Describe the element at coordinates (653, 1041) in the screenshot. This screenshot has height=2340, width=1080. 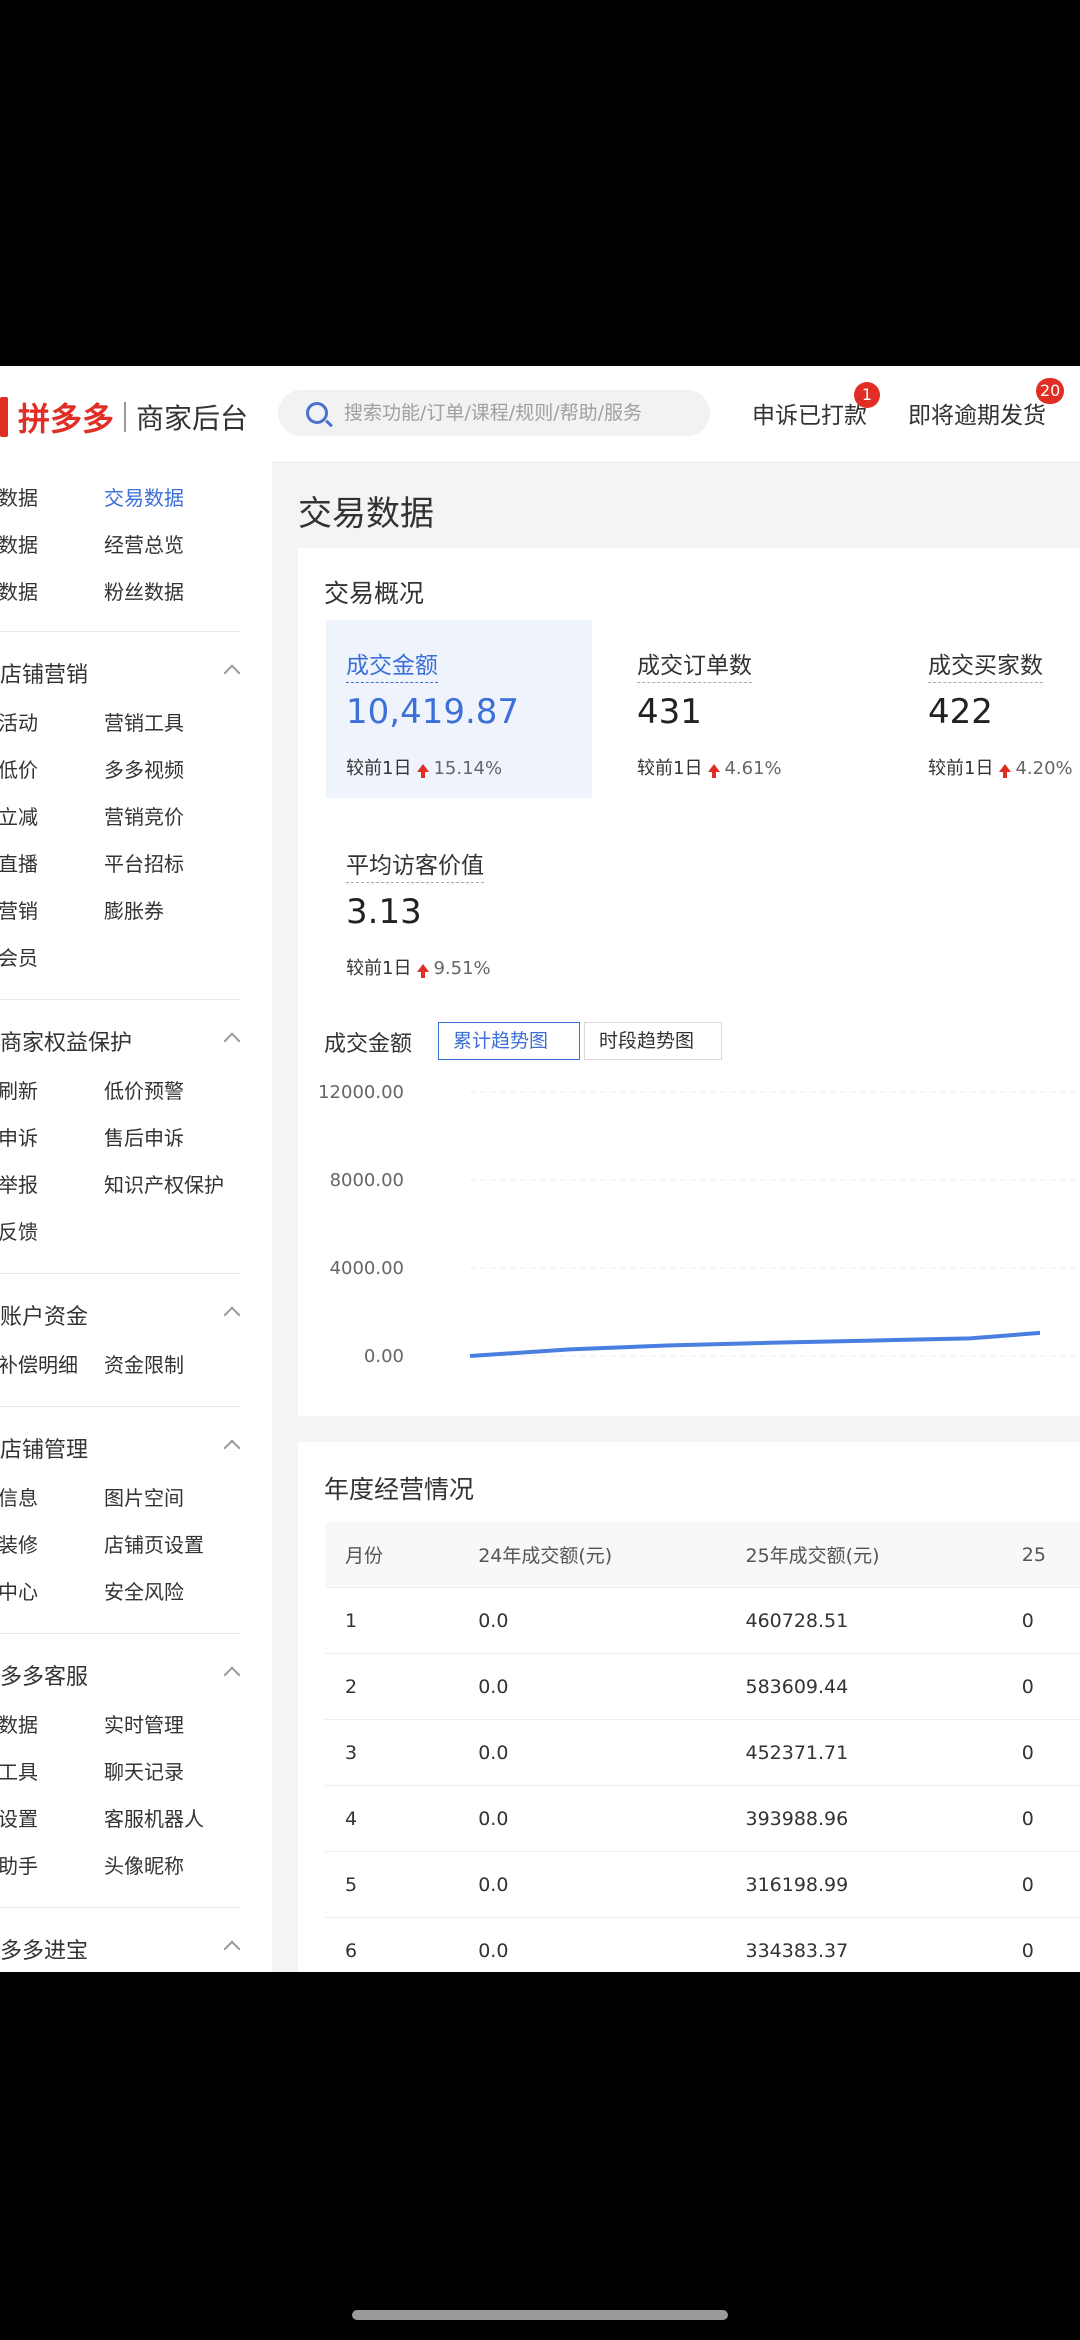
I see `tab-hourly-trend: 时段趋势图` at that location.